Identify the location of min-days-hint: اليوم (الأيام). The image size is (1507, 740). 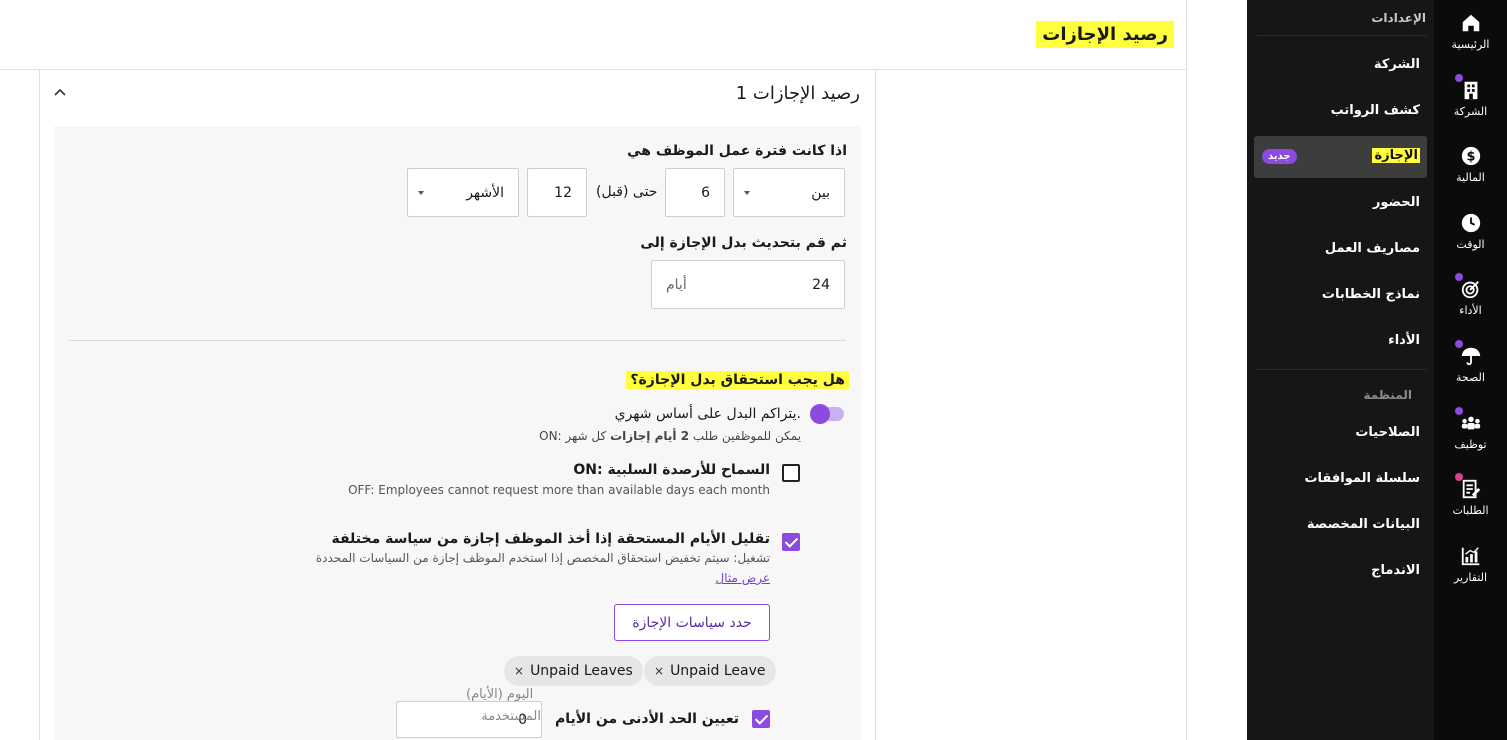
(500, 694).